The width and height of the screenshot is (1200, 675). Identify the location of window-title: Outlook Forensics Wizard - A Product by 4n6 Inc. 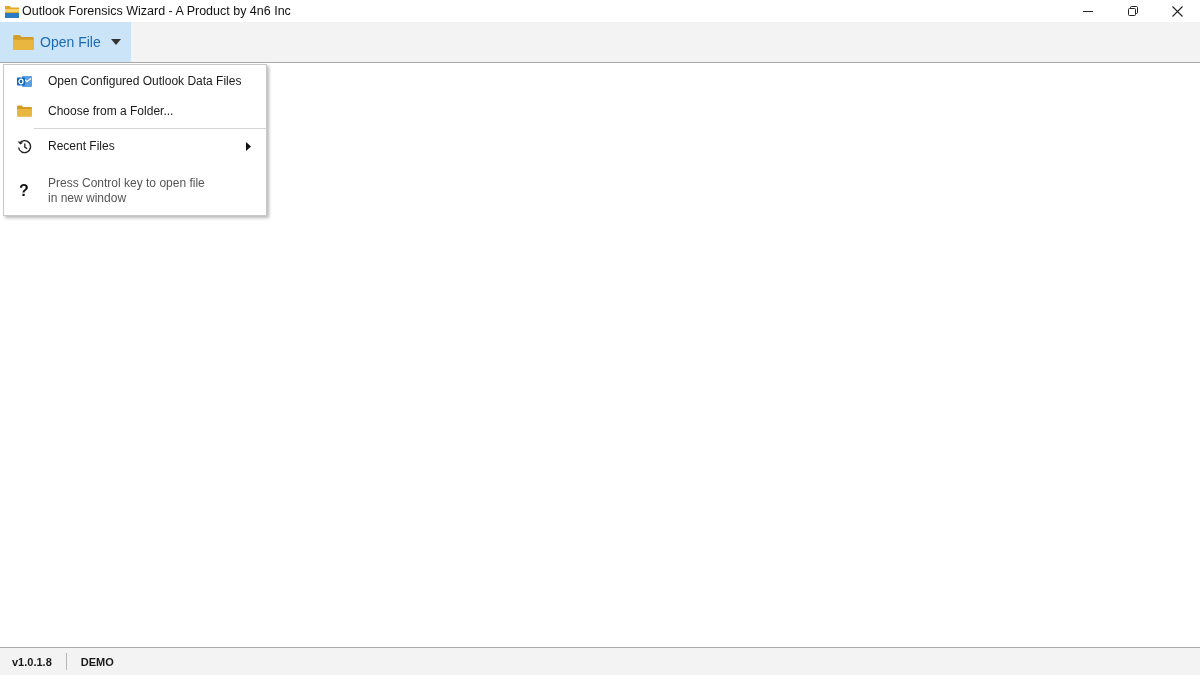
(157, 11).